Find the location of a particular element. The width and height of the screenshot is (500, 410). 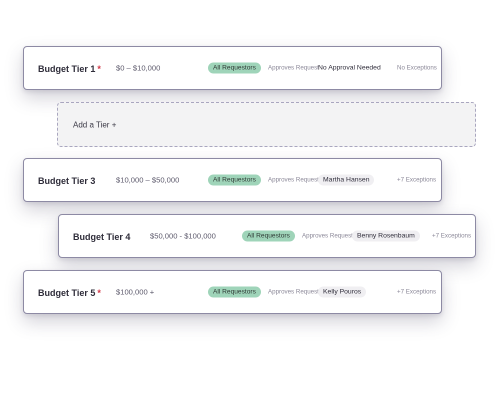

tier-range: $0 – $10,000 is located at coordinates (138, 68).